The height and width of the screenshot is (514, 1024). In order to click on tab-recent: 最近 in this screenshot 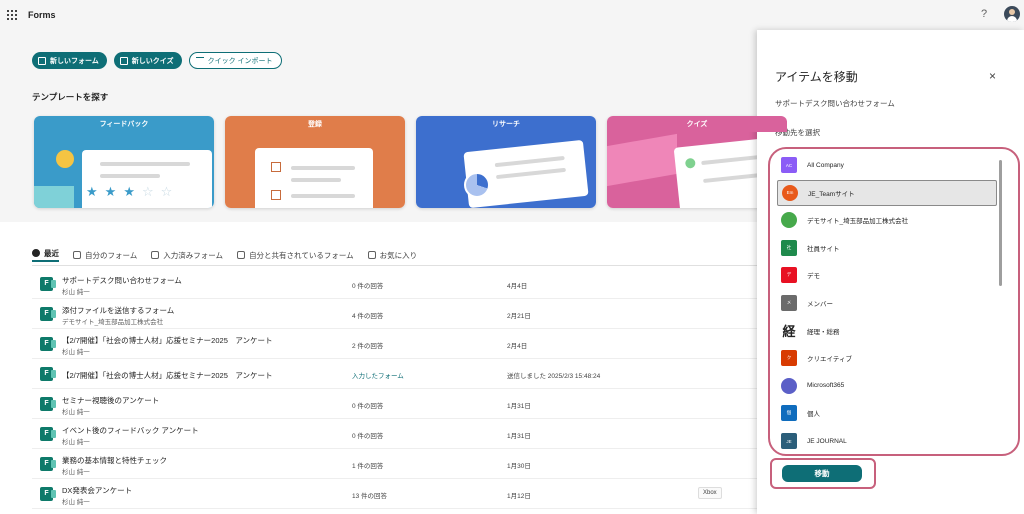, I will do `click(45, 255)`.